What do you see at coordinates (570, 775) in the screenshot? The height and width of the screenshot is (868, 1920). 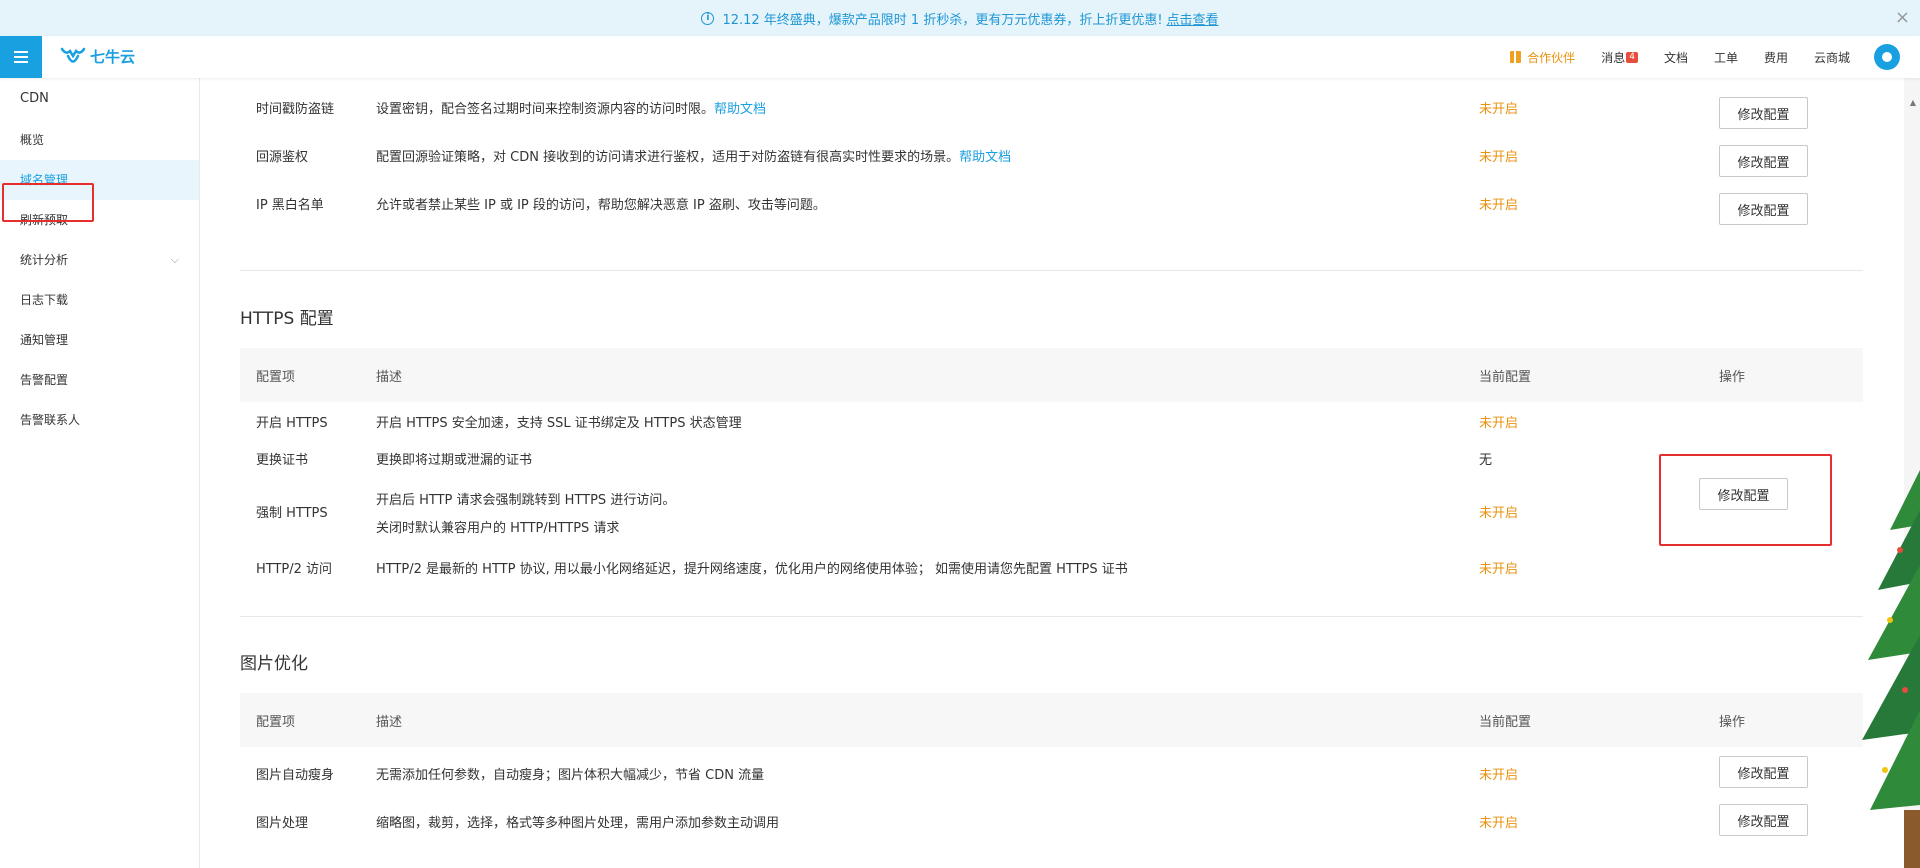 I see `row-desc: 无需添加任何参数，自动瘦身；图片体积大幅减少，节省 CDN 流量` at bounding box center [570, 775].